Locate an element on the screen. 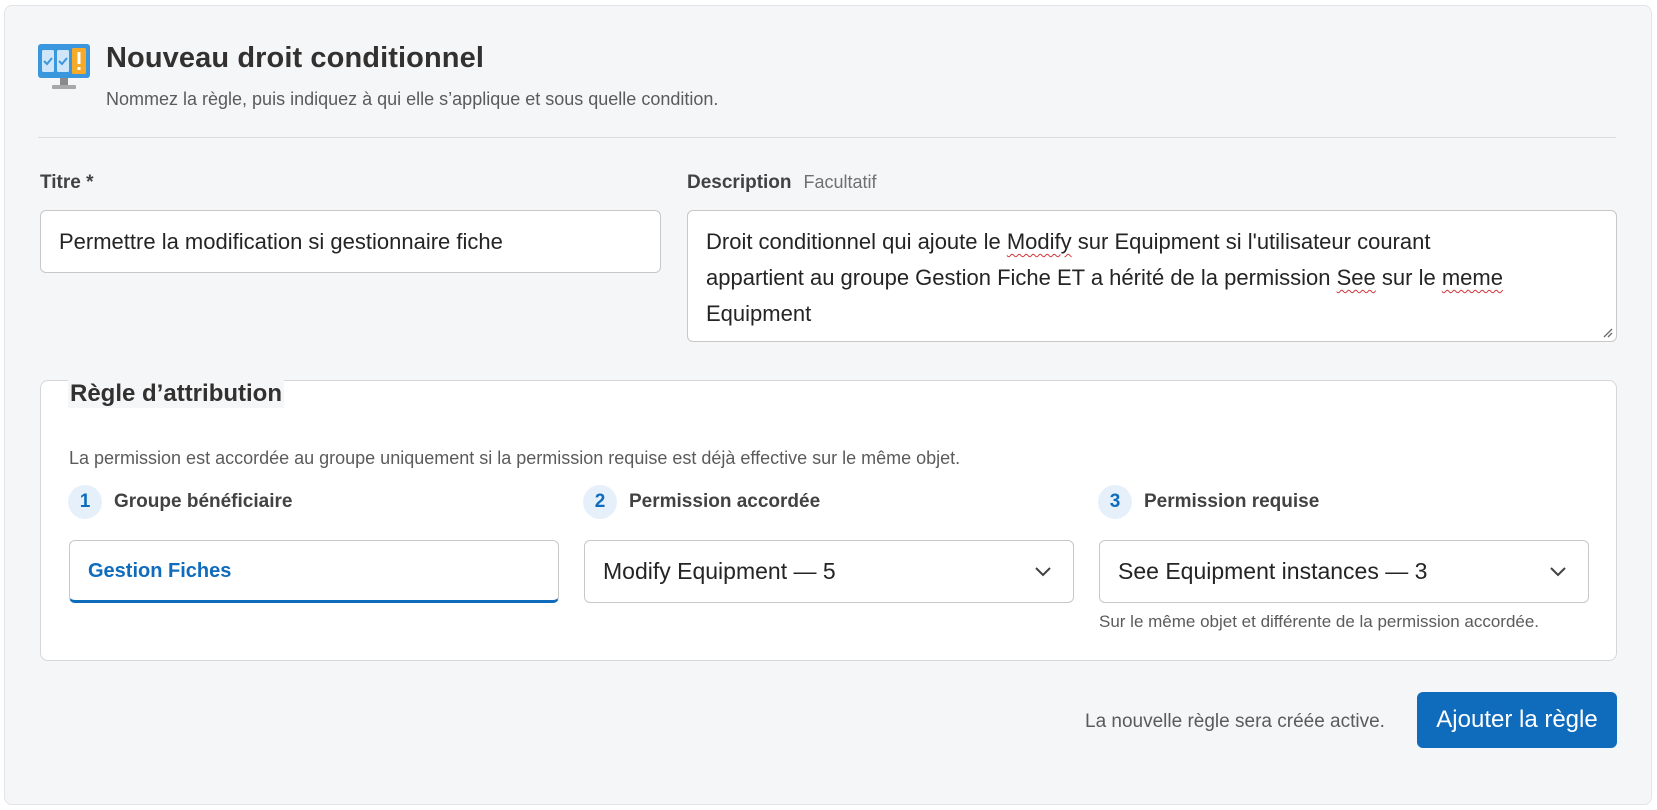 The width and height of the screenshot is (1657, 810). add-rule-button: Ajouter la règle is located at coordinates (1517, 720).